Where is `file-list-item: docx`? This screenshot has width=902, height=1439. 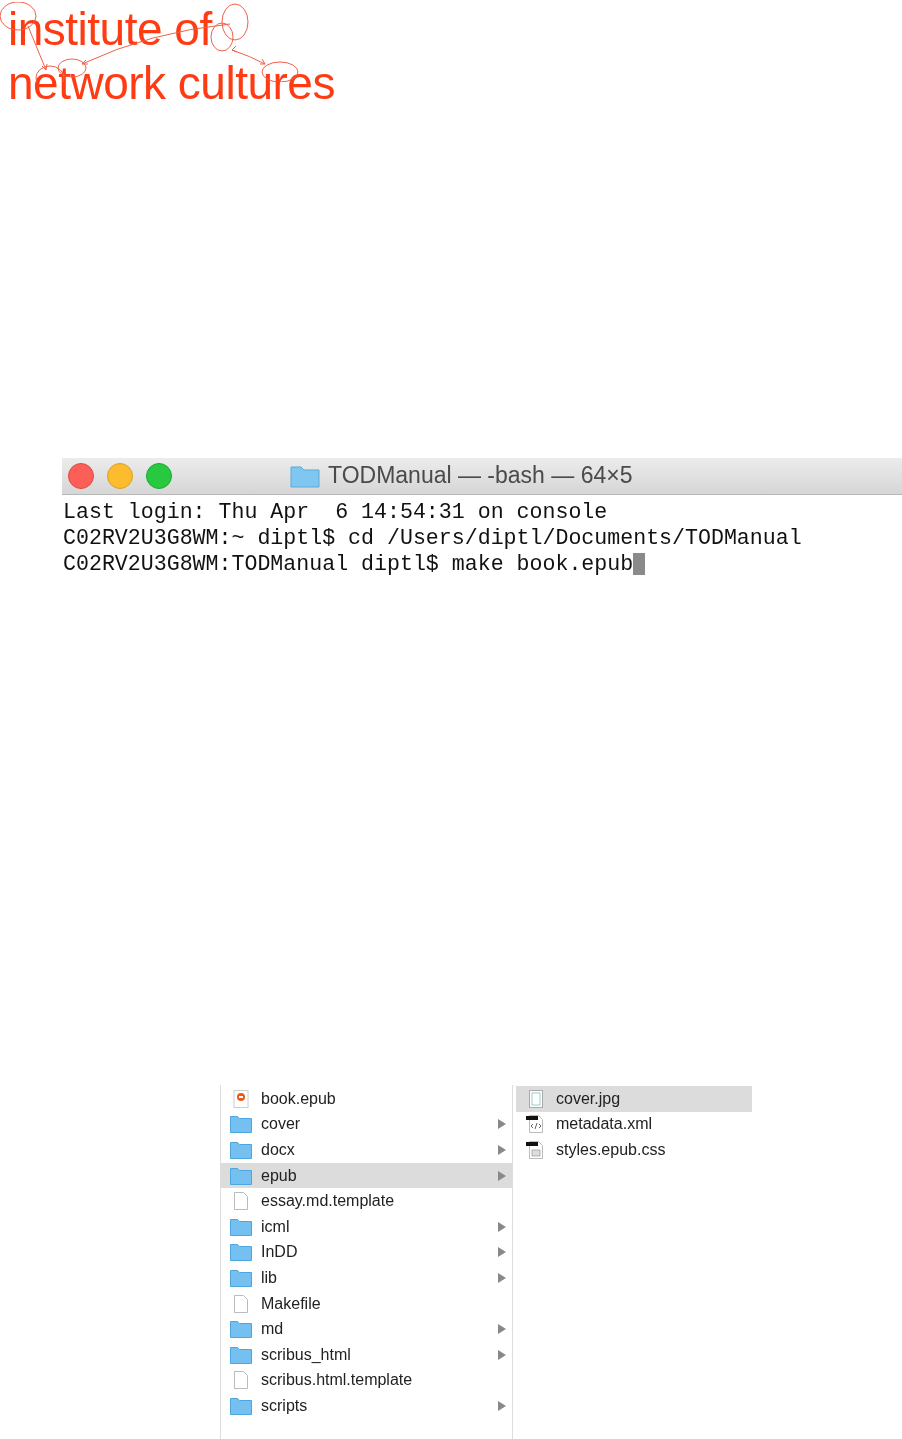 file-list-item: docx is located at coordinates (366, 1150).